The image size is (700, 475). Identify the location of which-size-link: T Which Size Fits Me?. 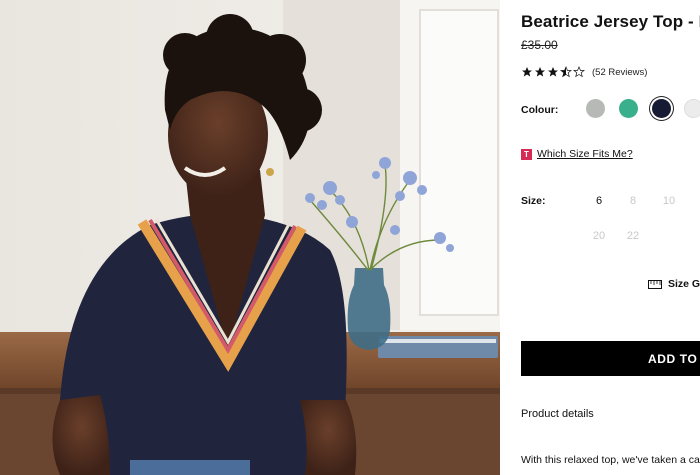
(577, 154).